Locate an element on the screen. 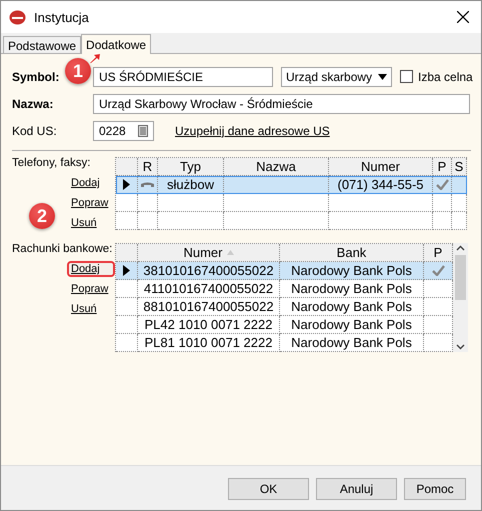 This screenshot has width=482, height=511. table-cell: (071) 344-55-5 is located at coordinates (381, 185).